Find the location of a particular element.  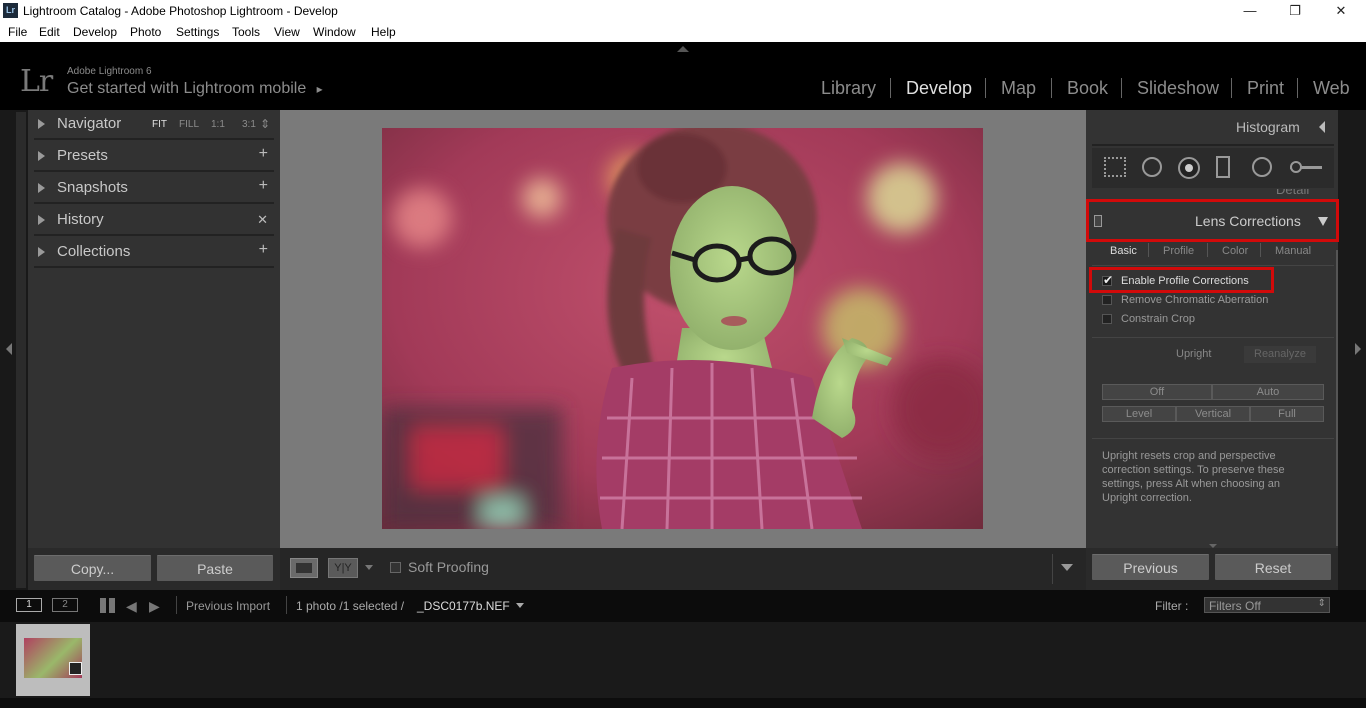

clear-history-icon: ✕ is located at coordinates (262, 220).